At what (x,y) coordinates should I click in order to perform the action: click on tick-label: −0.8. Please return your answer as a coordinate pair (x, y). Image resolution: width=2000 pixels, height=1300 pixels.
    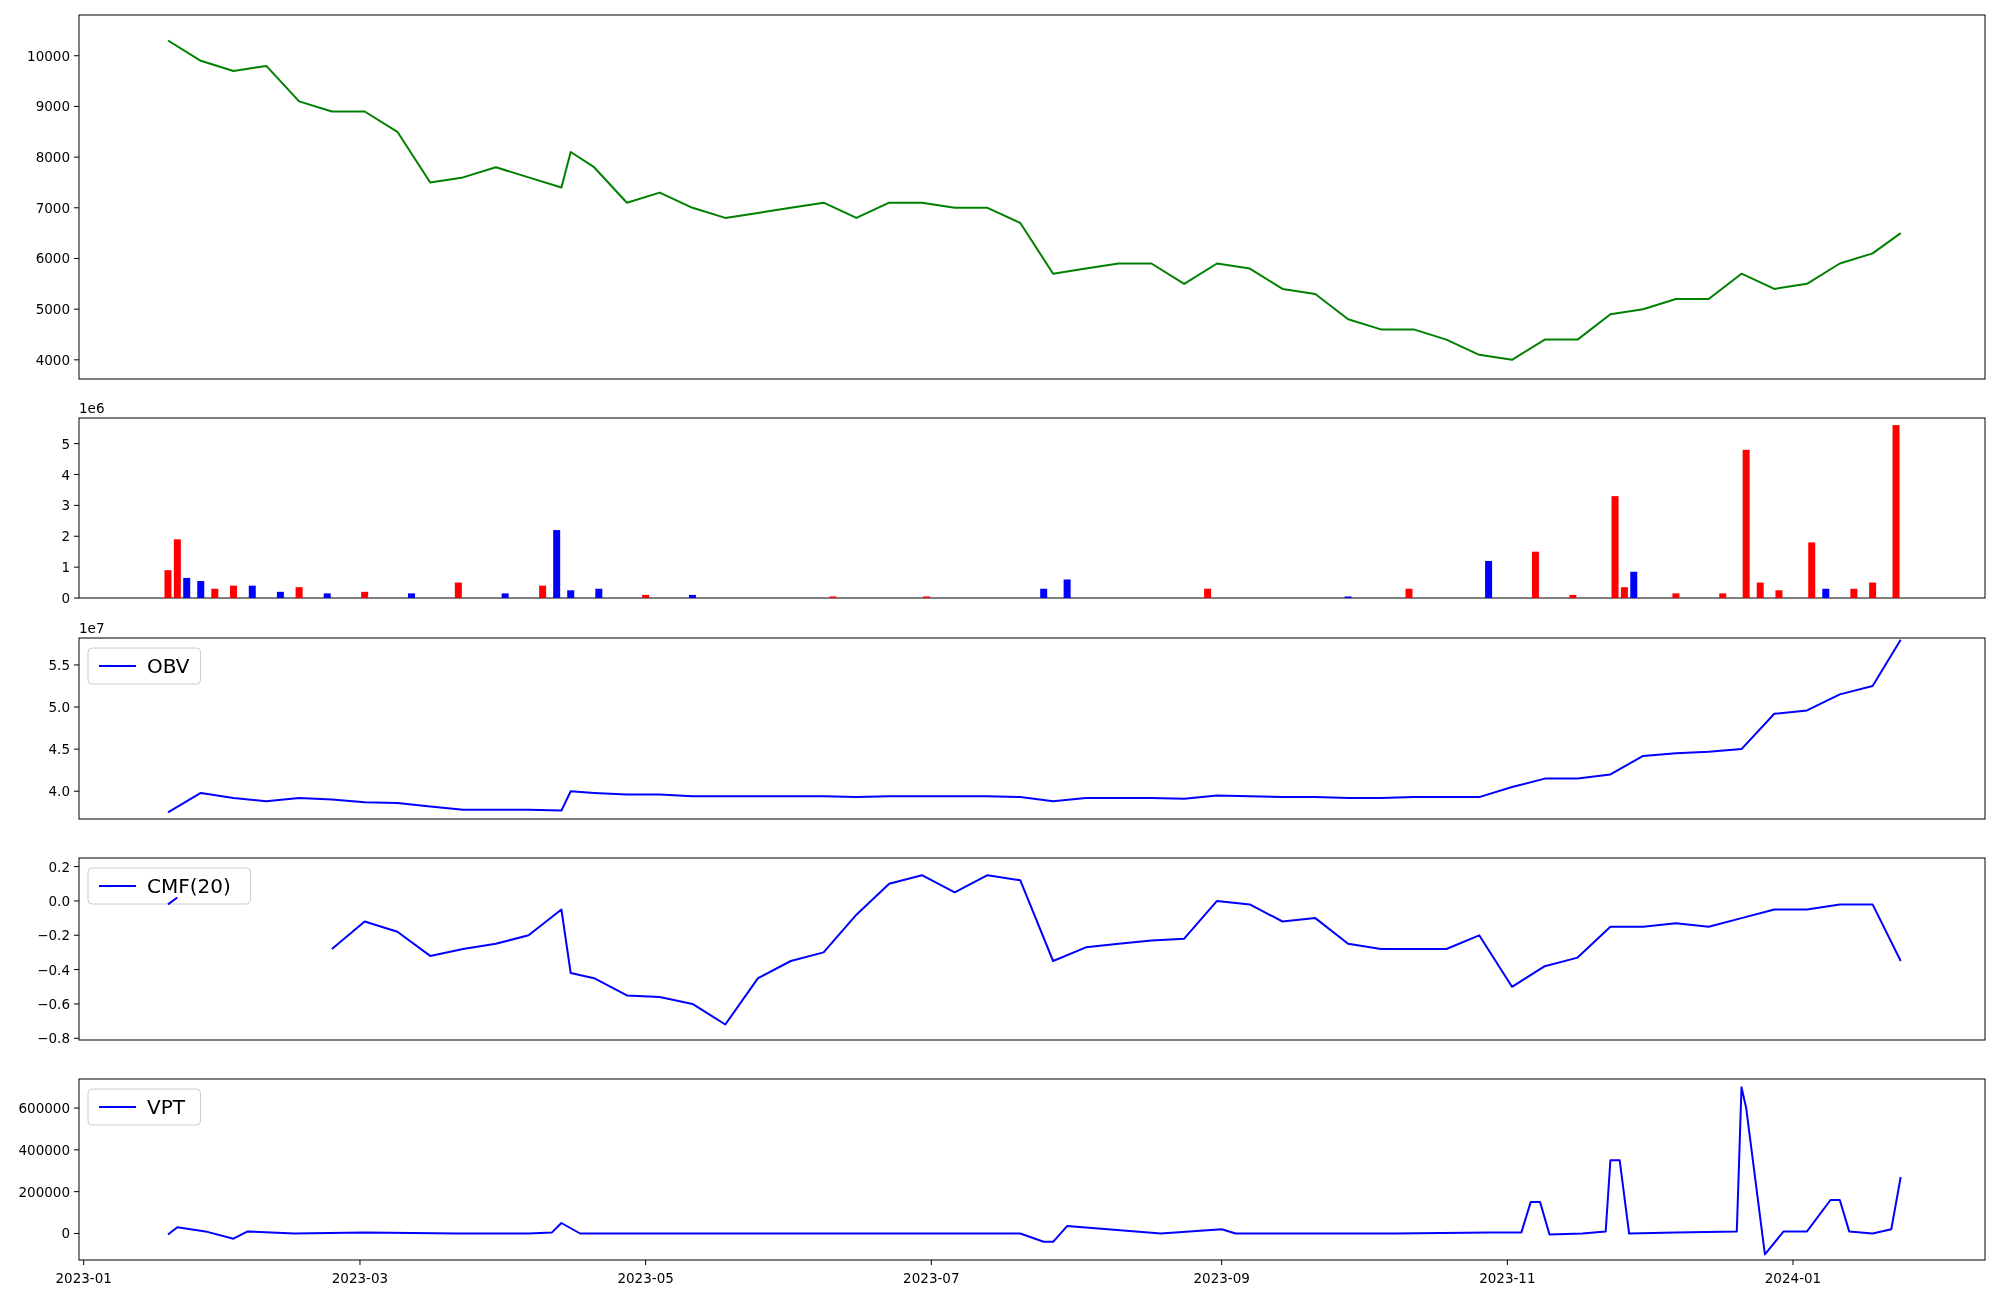
    Looking at the image, I should click on (53, 1038).